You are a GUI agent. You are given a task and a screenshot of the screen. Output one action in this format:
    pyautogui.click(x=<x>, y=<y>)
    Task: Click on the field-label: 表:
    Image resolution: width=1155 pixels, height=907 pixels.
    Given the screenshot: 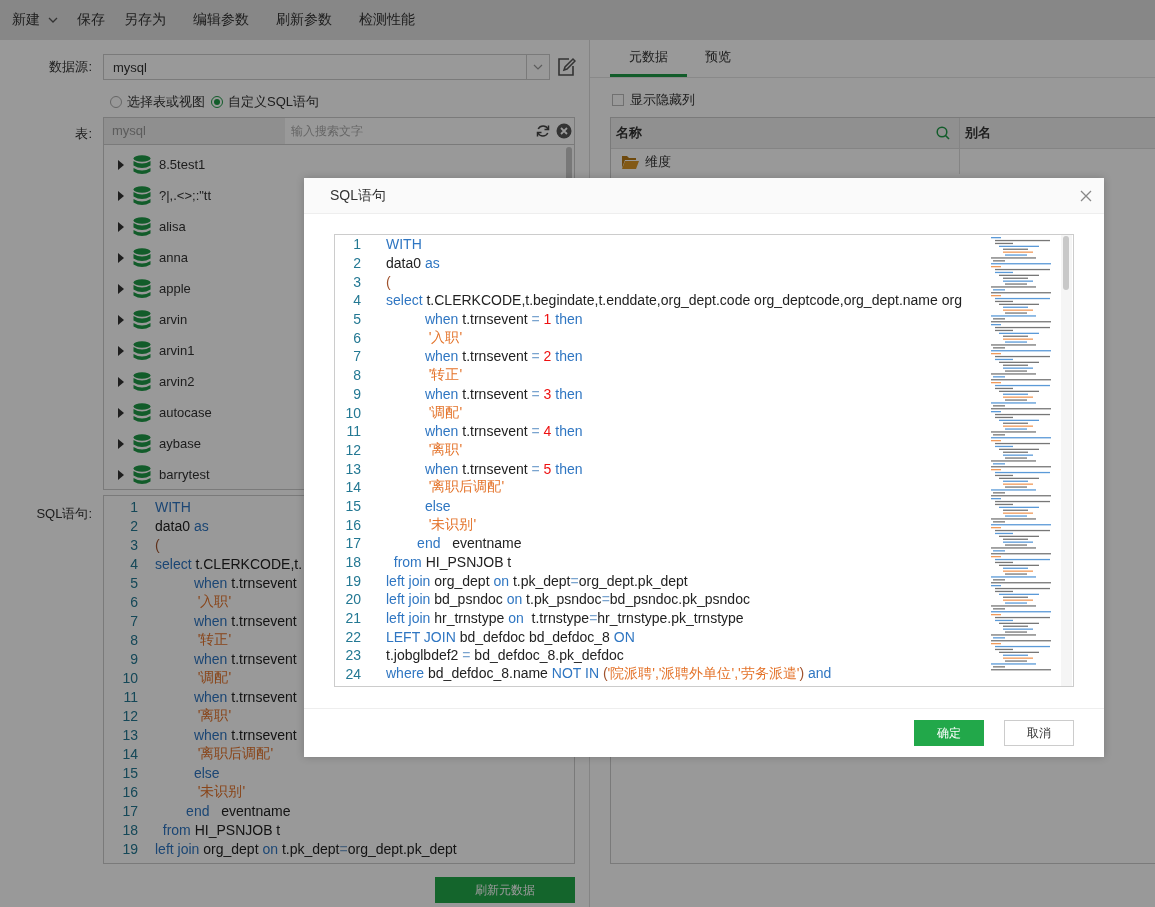 What is the action you would take?
    pyautogui.click(x=83, y=134)
    